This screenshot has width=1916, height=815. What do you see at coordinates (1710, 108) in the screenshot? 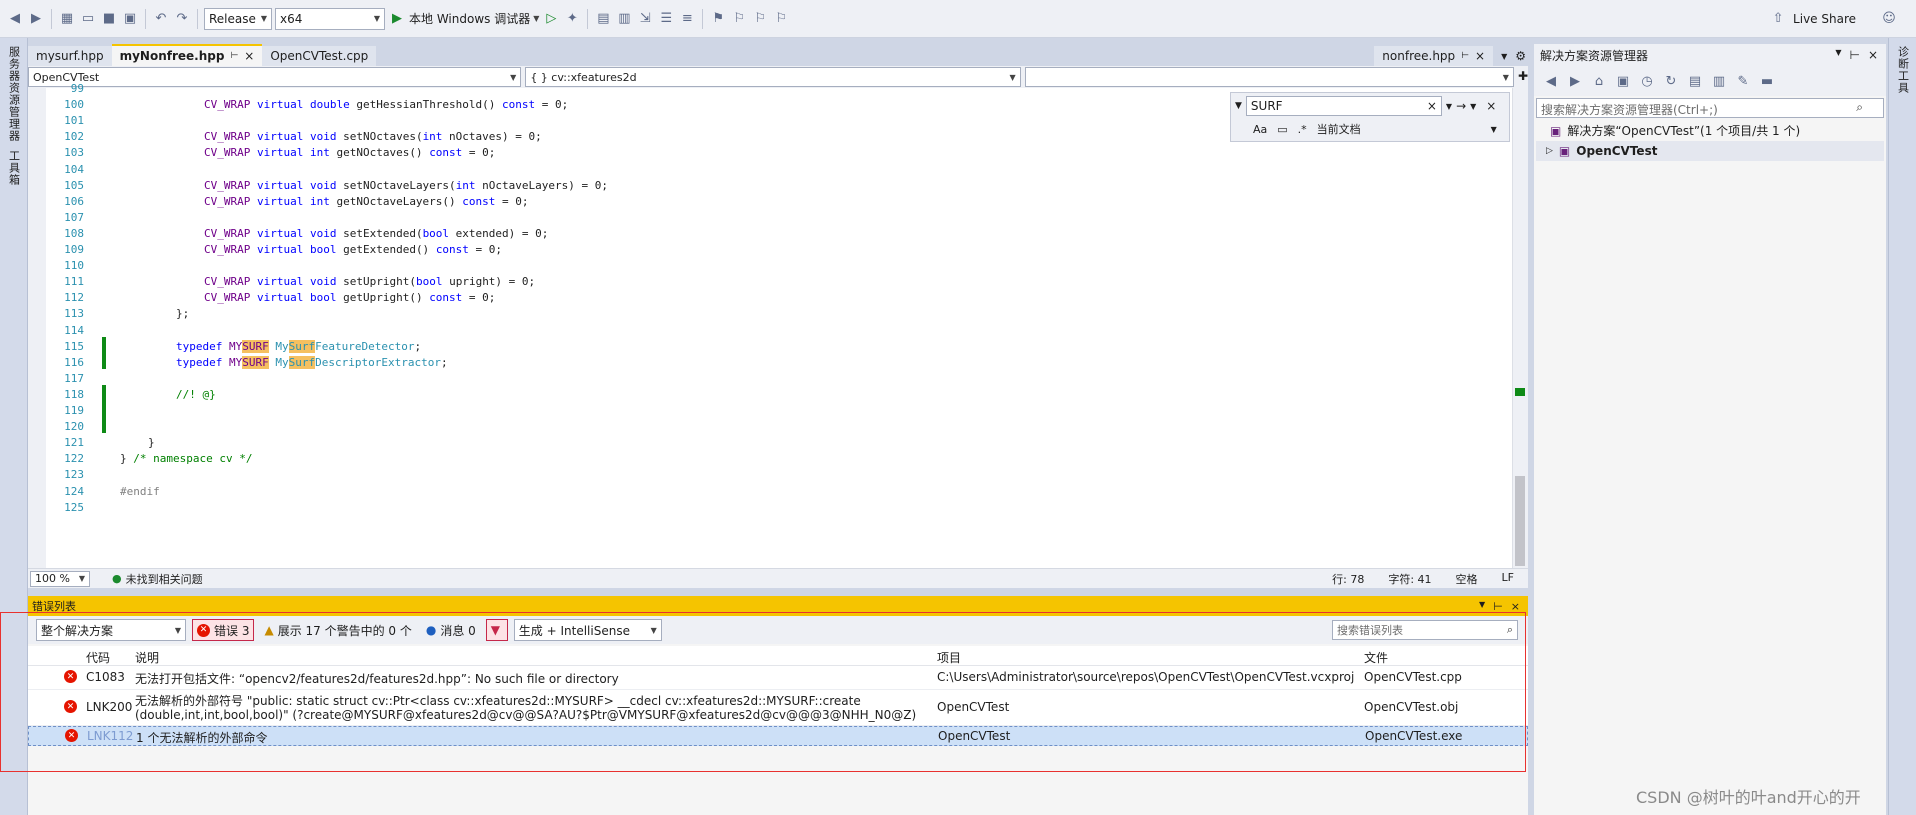
I see `solution-search-input: 搜索解决方案资源管理器(Ctrl+;) ⌕` at bounding box center [1710, 108].